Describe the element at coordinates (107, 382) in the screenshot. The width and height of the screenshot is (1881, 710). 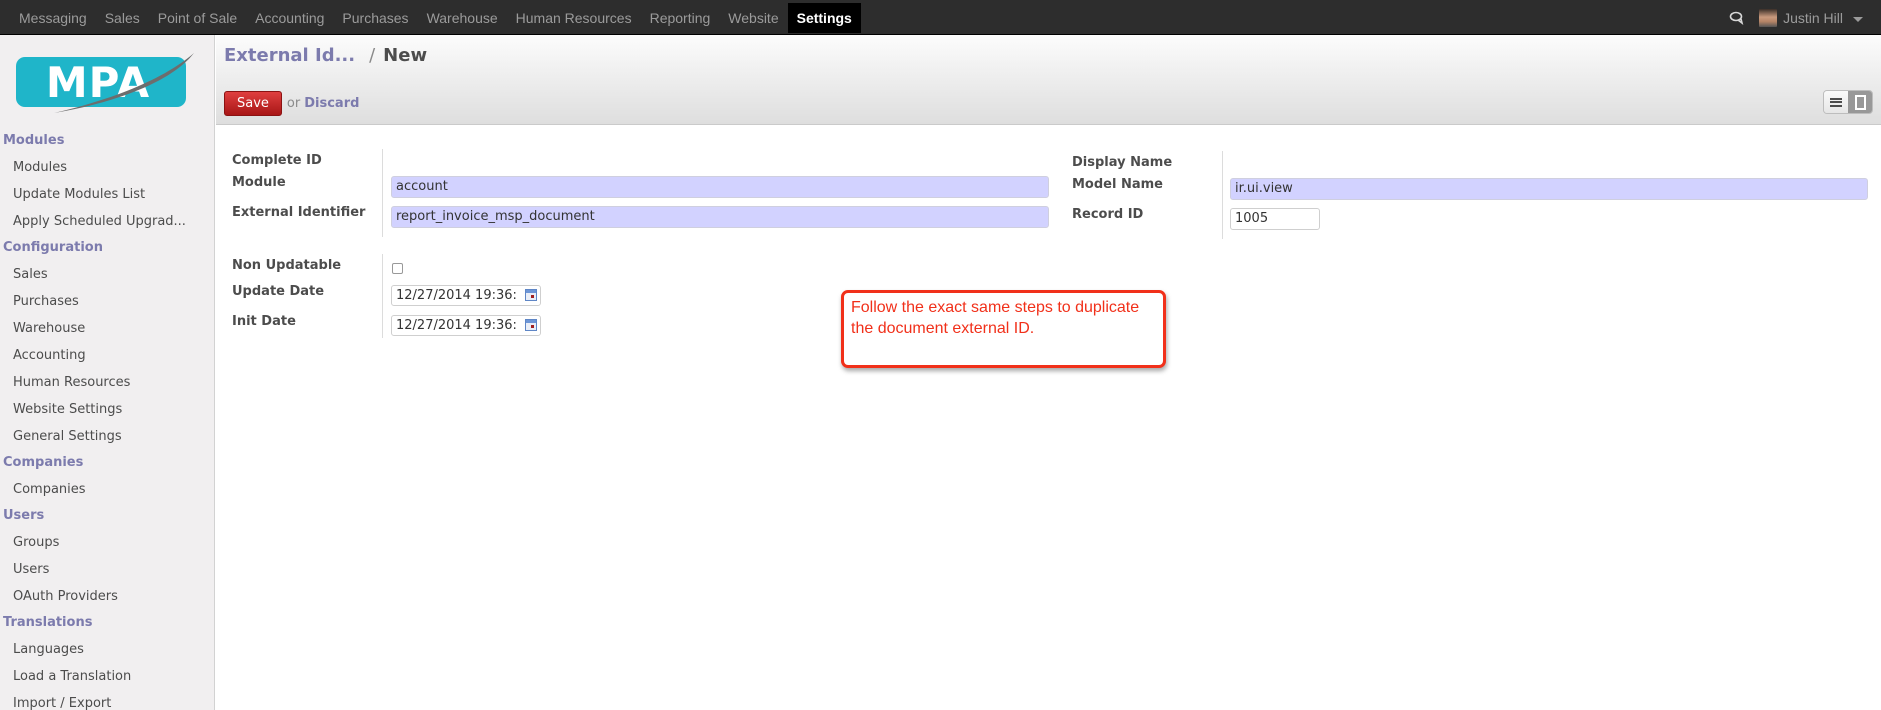
I see `sidebar-item-human-resources: Human Resources` at that location.